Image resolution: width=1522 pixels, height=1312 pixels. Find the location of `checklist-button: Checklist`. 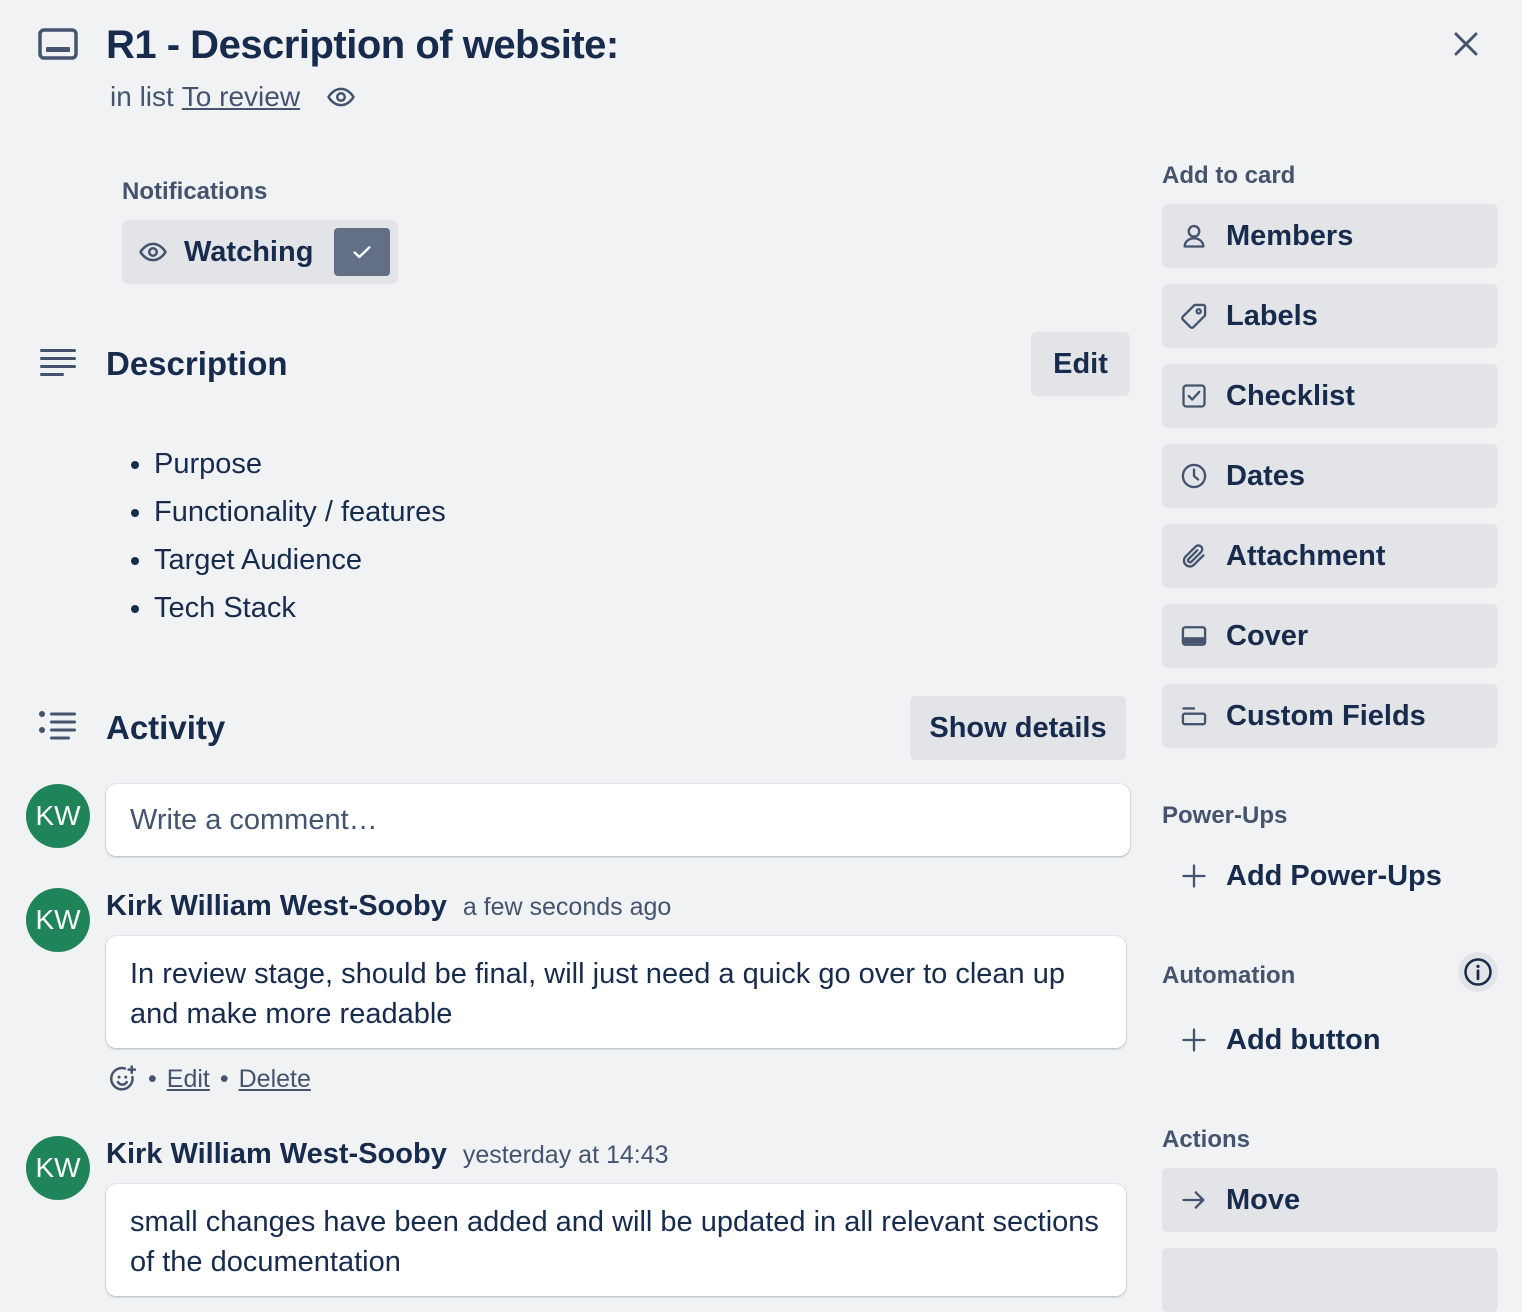

checklist-button: Checklist is located at coordinates (1330, 396).